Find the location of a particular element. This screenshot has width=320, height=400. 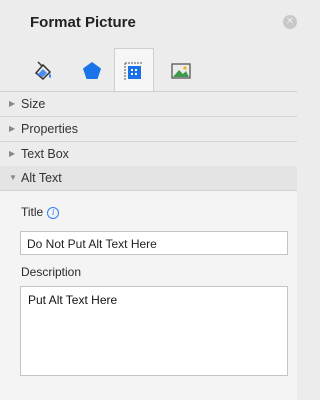

effects-pentagon-icon is located at coordinates (92, 70).